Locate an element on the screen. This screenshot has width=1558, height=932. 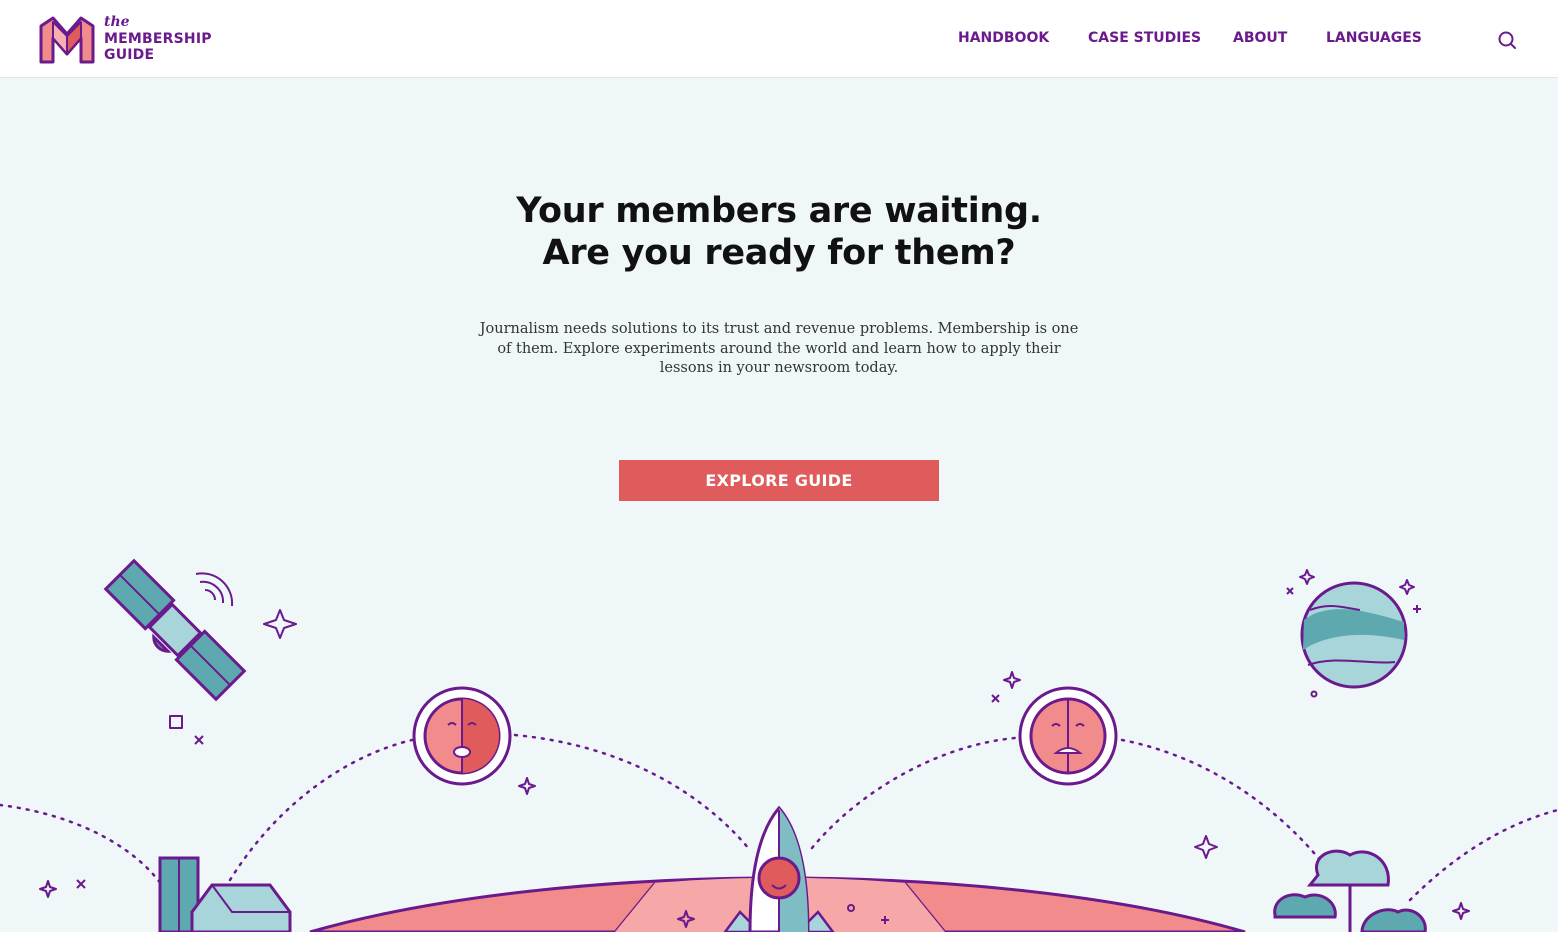
search-button is located at coordinates (1507, 40).